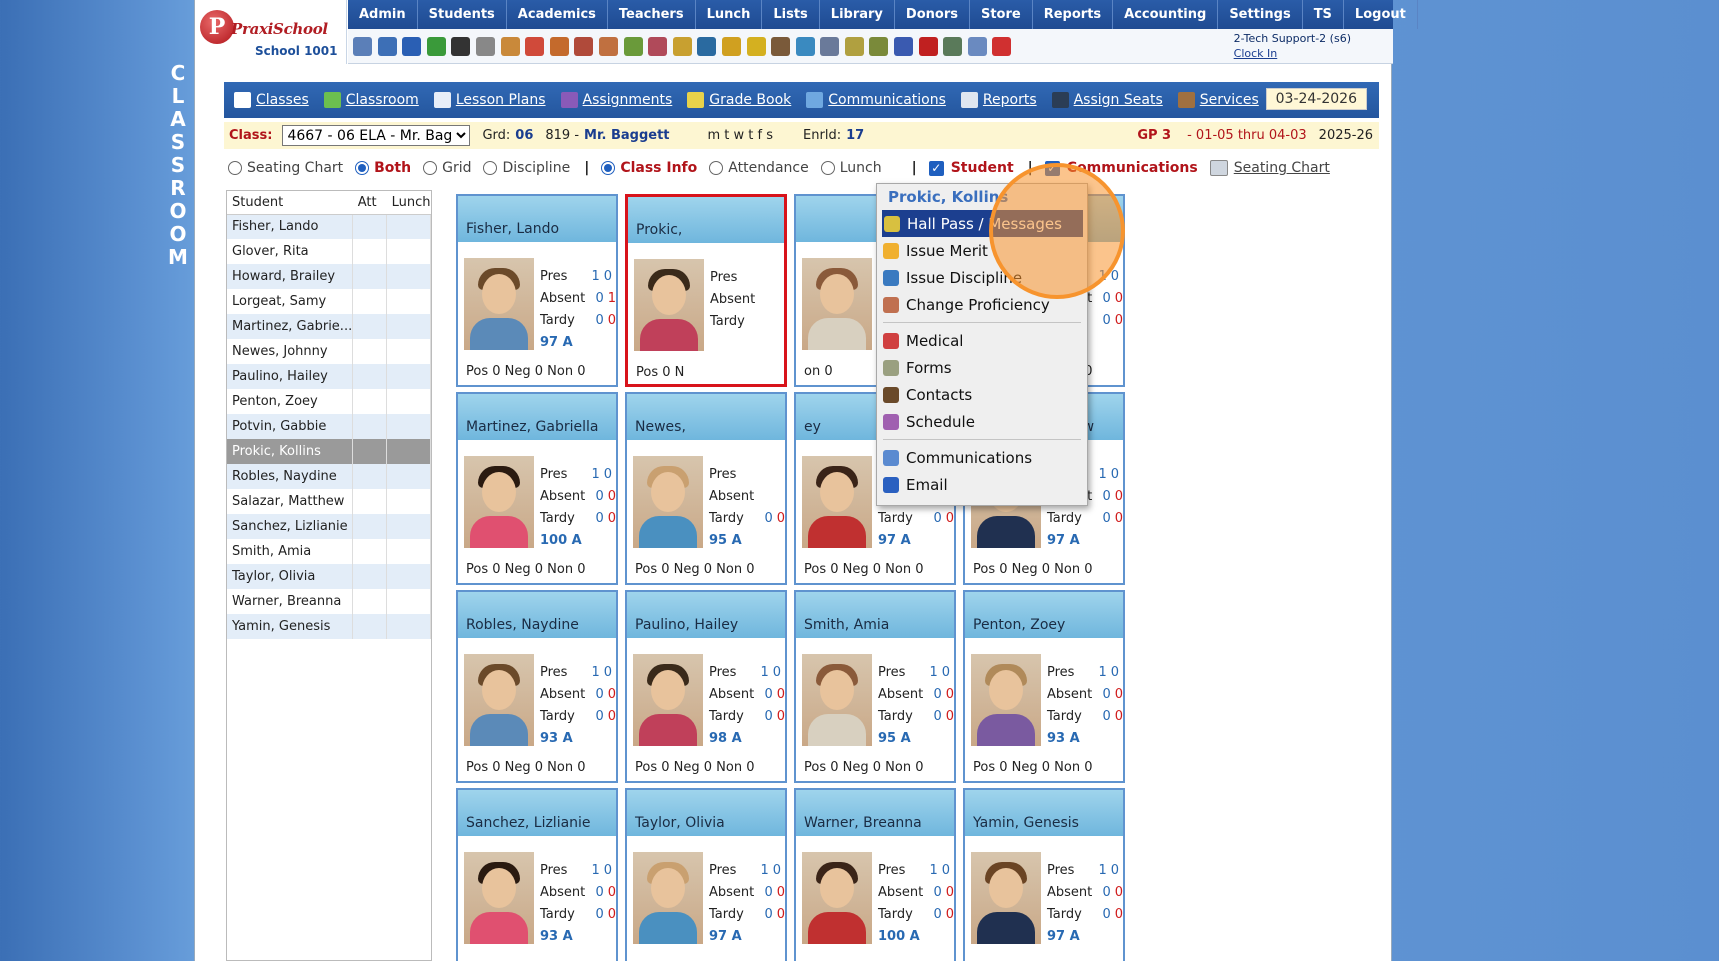  What do you see at coordinates (1006, 690) in the screenshot?
I see `photo-face` at bounding box center [1006, 690].